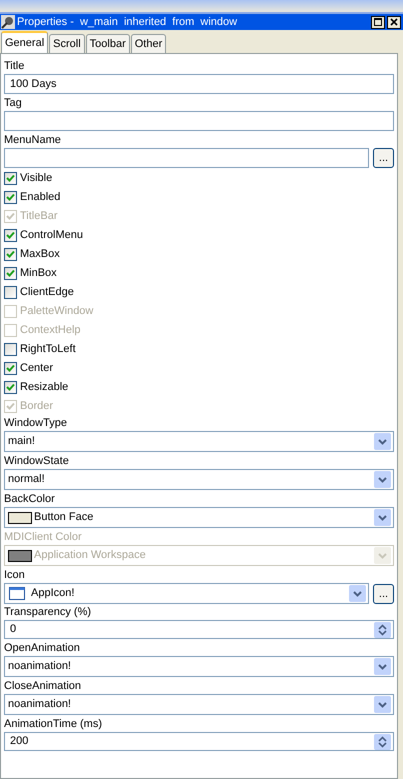 This screenshot has height=779, width=403. What do you see at coordinates (37, 406) in the screenshot?
I see `checkbox-label: Border` at bounding box center [37, 406].